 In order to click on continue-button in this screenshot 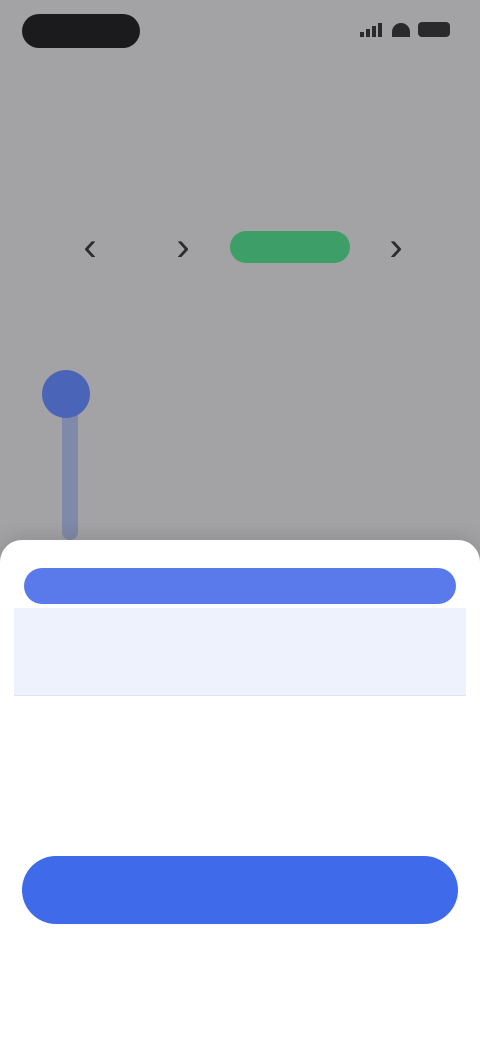, I will do `click(240, 890)`.